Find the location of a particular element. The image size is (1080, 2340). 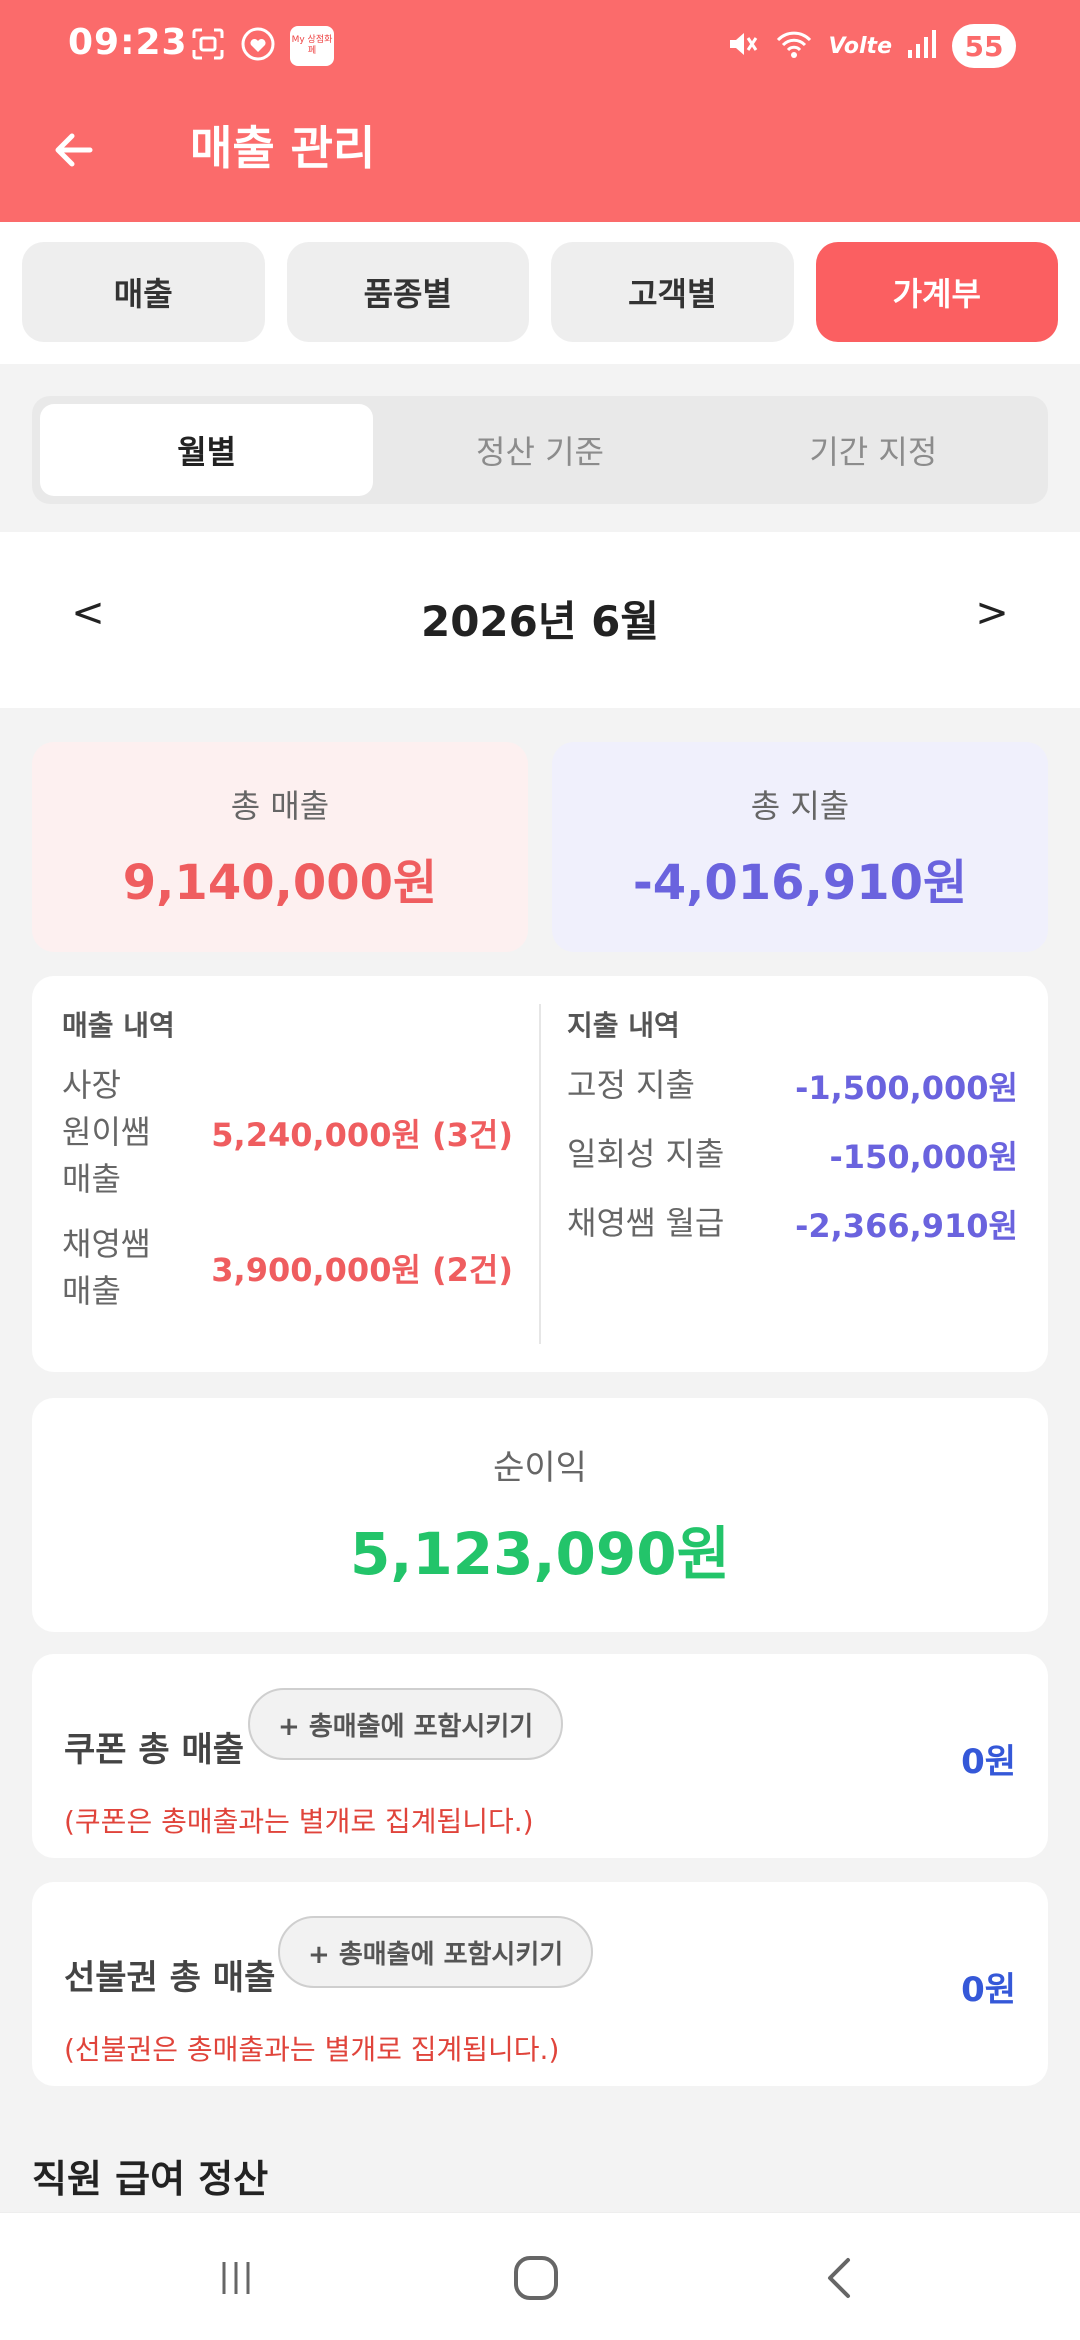

expense-item-name: 고정 지출 is located at coordinates (631, 1085).